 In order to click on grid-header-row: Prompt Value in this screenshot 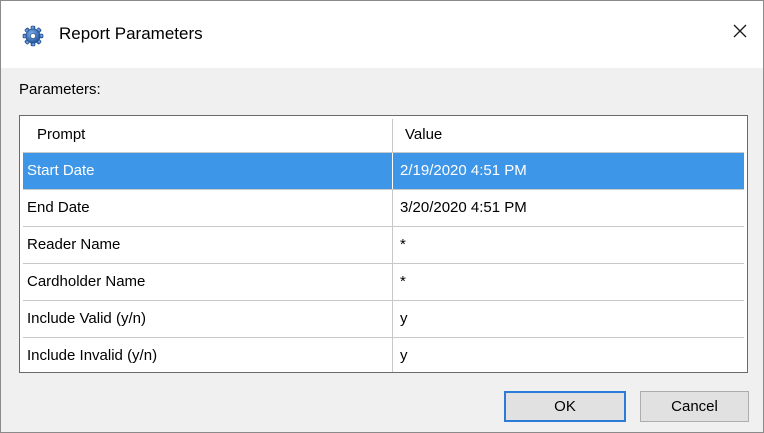, I will do `click(383, 136)`.